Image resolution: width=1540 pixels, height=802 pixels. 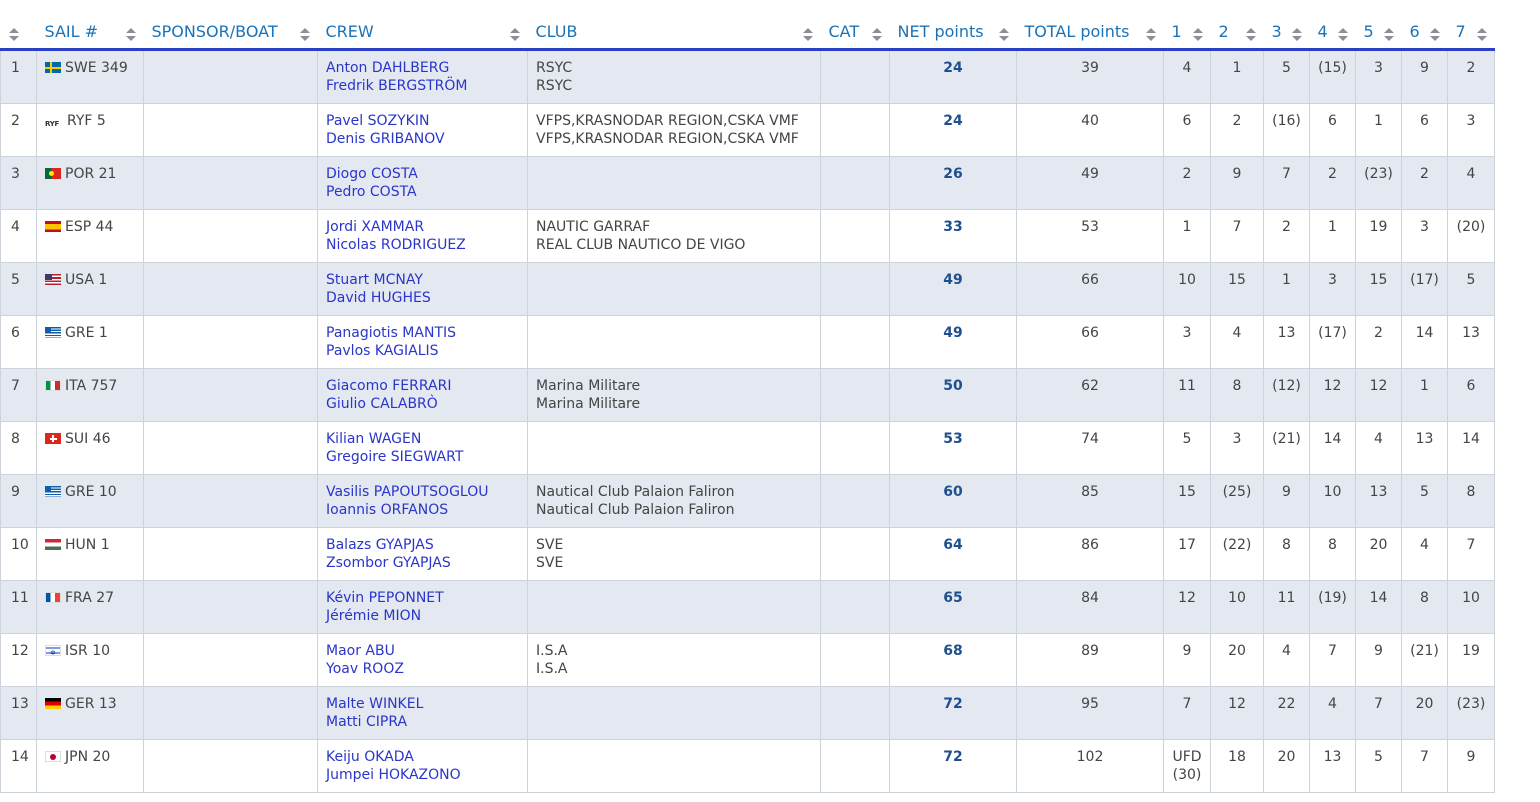 I want to click on race-score-cell: 8, so click(x=1237, y=395).